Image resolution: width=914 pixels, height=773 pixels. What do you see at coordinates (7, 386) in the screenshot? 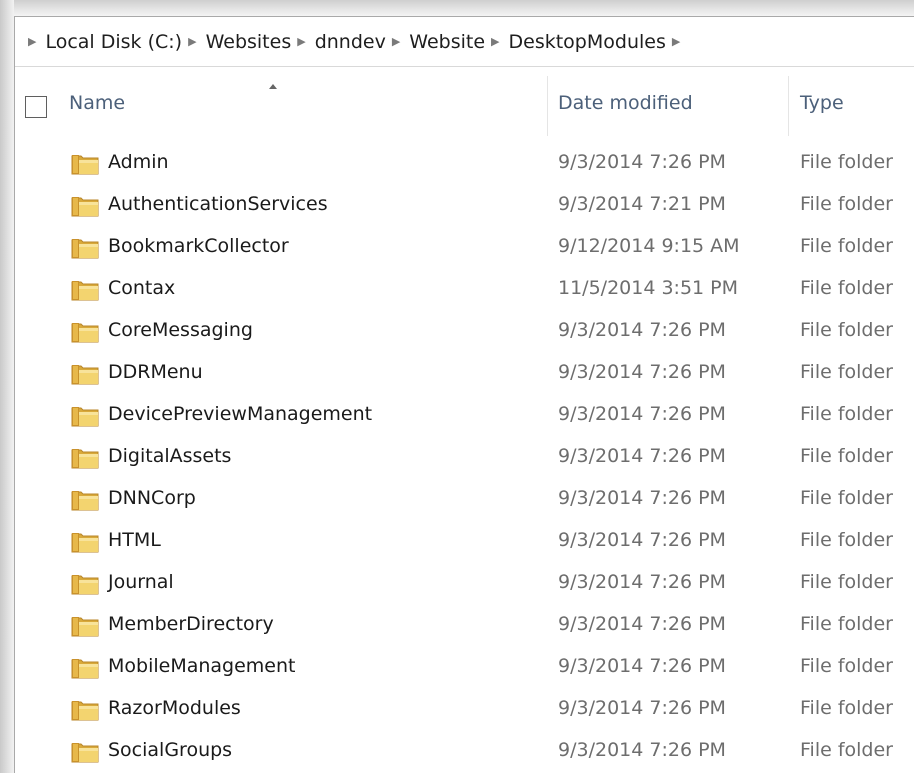
I see `frame-edge-left` at bounding box center [7, 386].